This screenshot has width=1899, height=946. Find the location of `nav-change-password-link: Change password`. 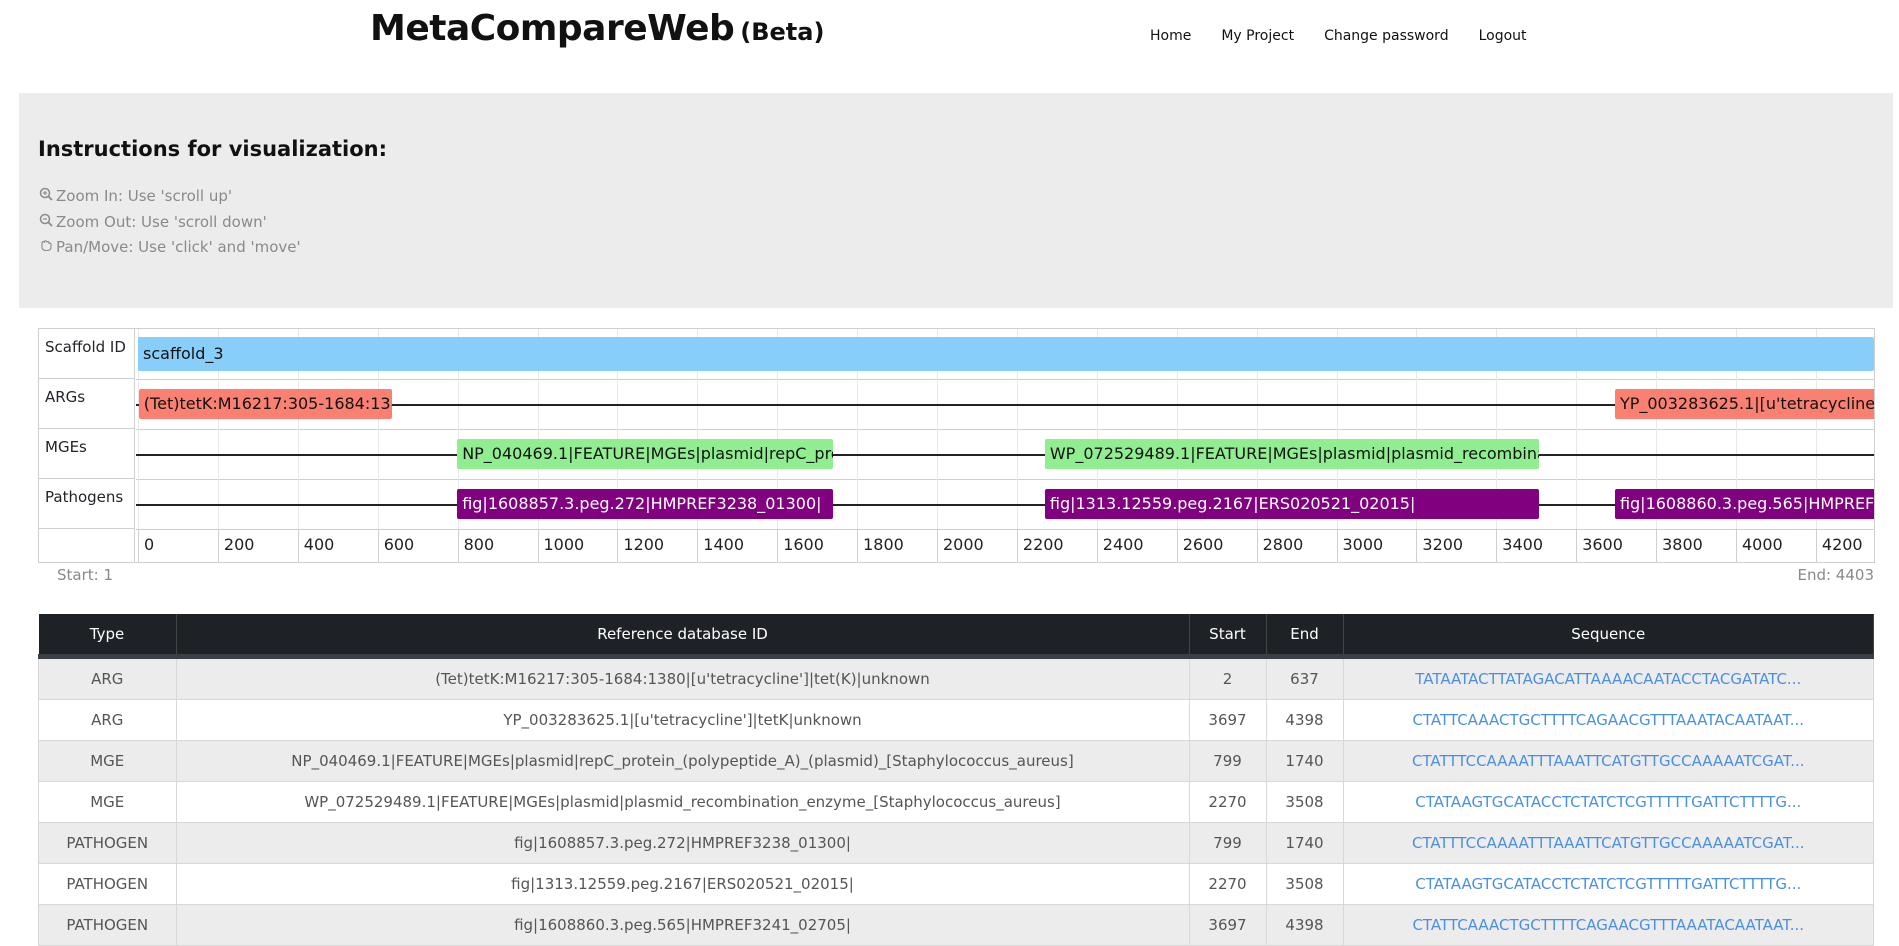

nav-change-password-link: Change password is located at coordinates (1386, 36).